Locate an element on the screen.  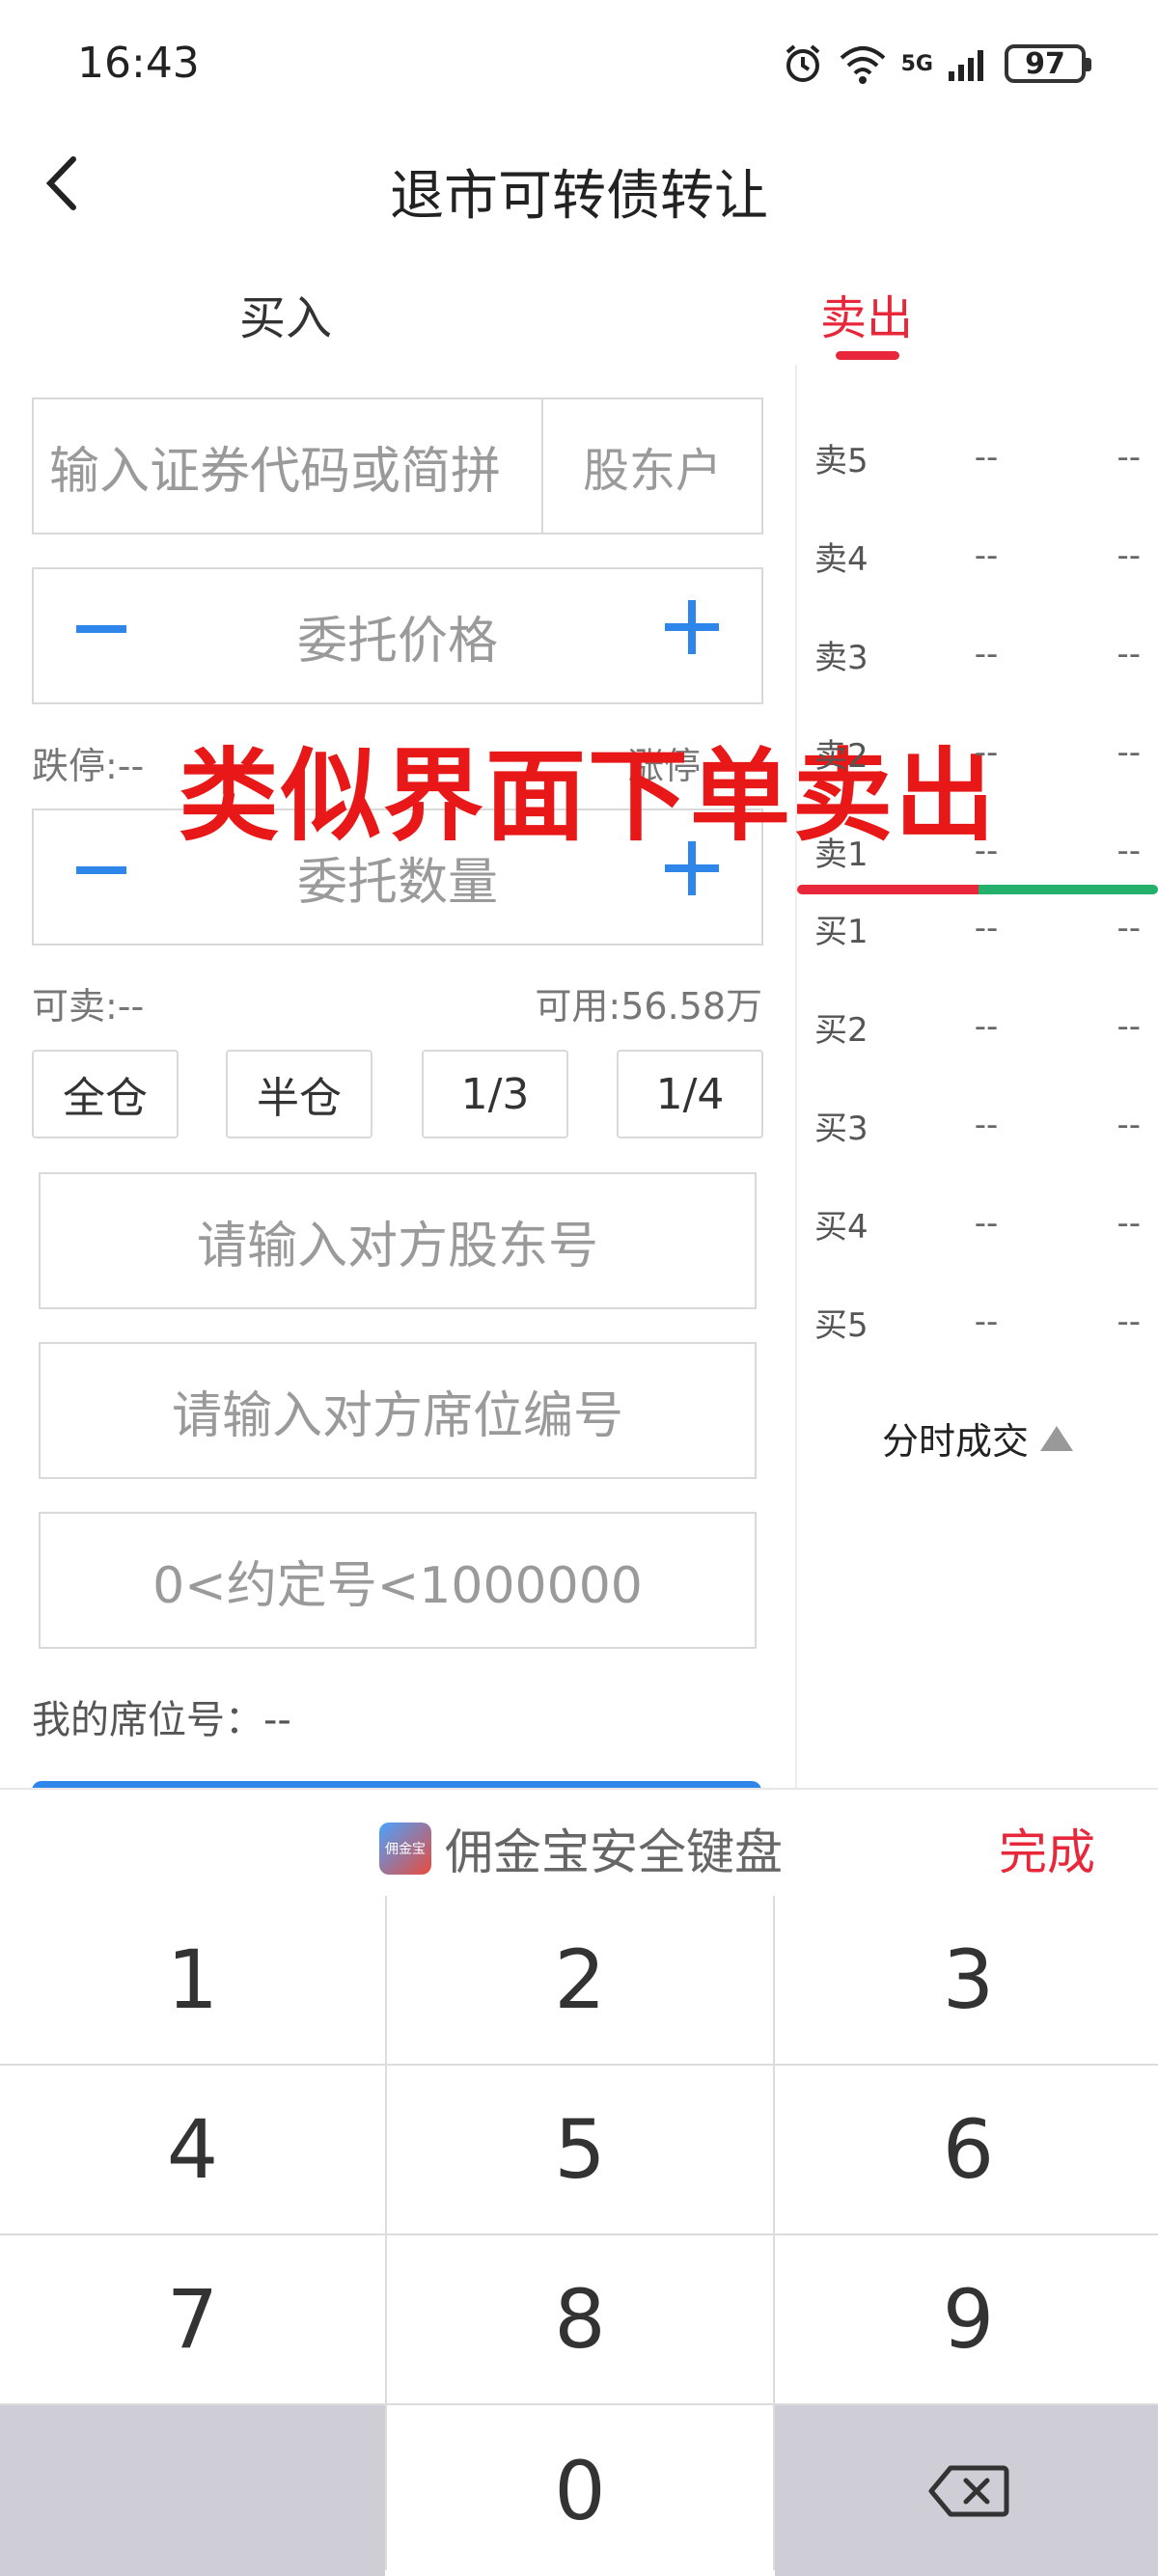
ask-row-4: 卖4 -- -- is located at coordinates (977, 556).